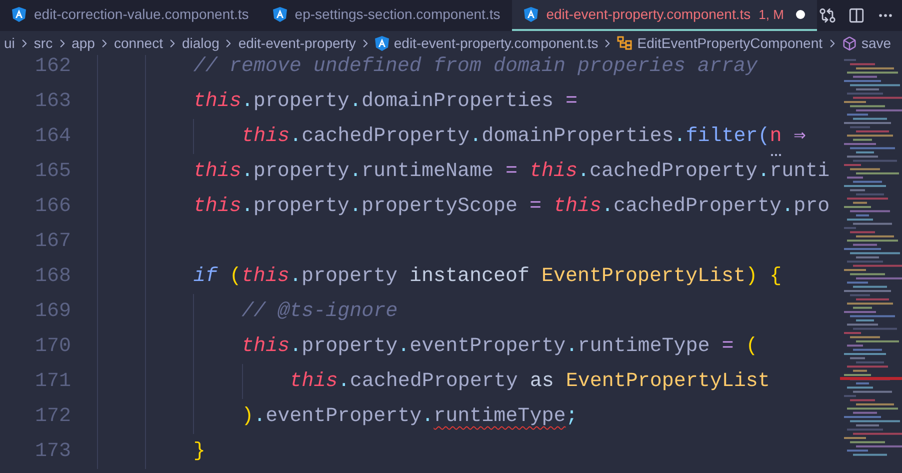  What do you see at coordinates (52, 277) in the screenshot?
I see `line-number: 168` at bounding box center [52, 277].